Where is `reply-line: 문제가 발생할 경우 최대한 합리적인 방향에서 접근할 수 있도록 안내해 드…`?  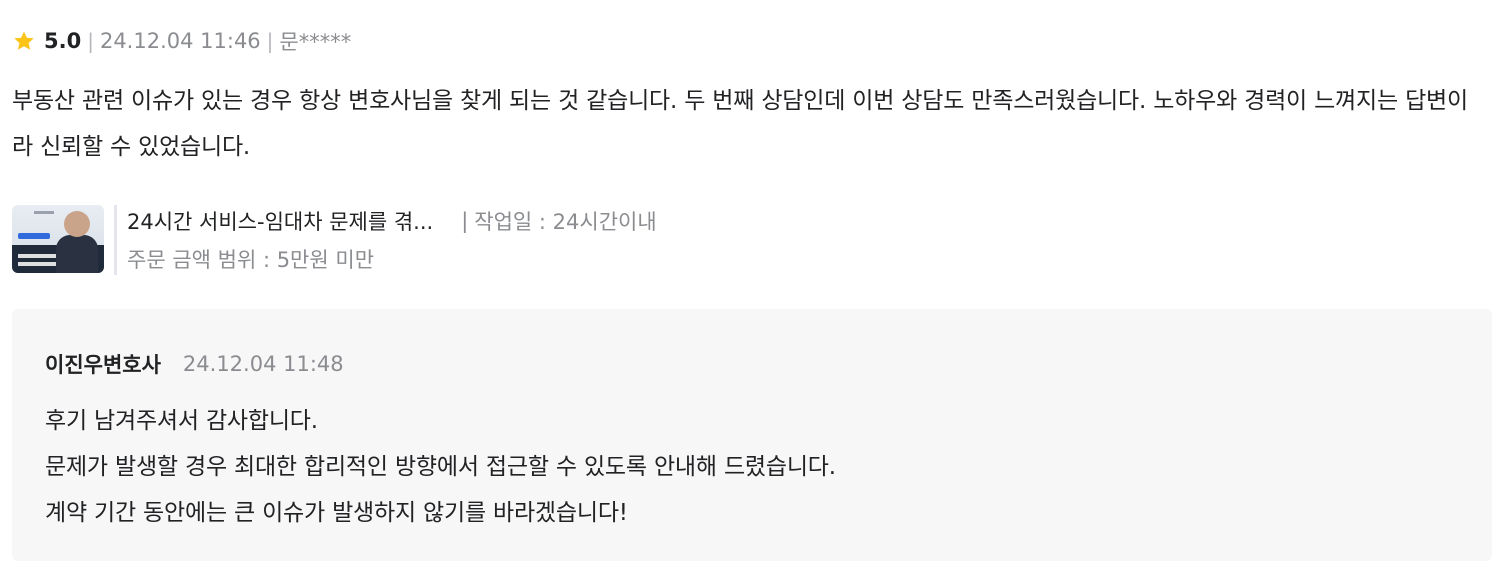
reply-line: 문제가 발생할 경우 최대한 합리적인 방향에서 접근할 수 있도록 안내해 드… is located at coordinates (440, 467).